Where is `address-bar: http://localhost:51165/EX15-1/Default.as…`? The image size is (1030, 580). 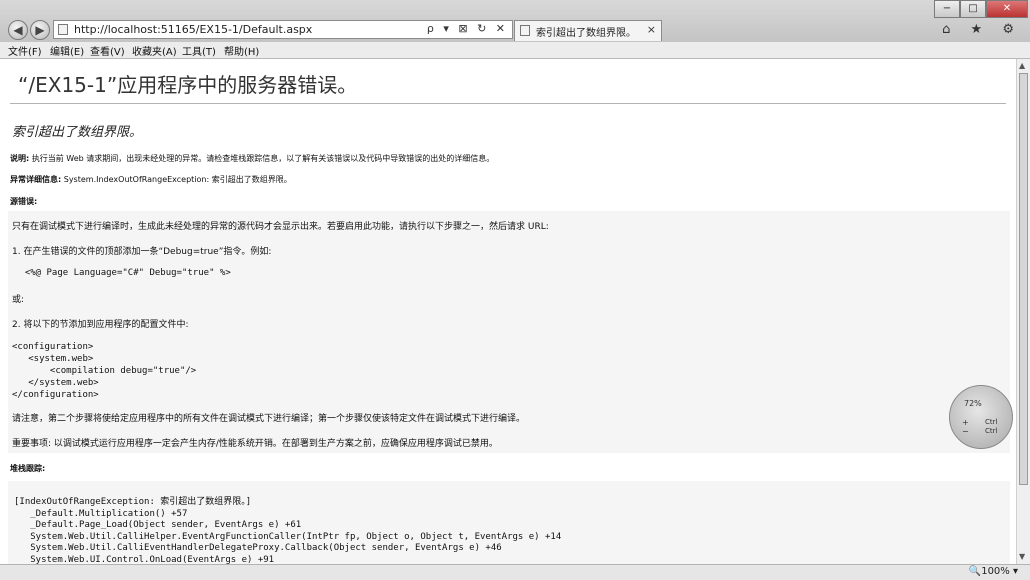 address-bar: http://localhost:51165/EX15-1/Default.as… is located at coordinates (283, 29).